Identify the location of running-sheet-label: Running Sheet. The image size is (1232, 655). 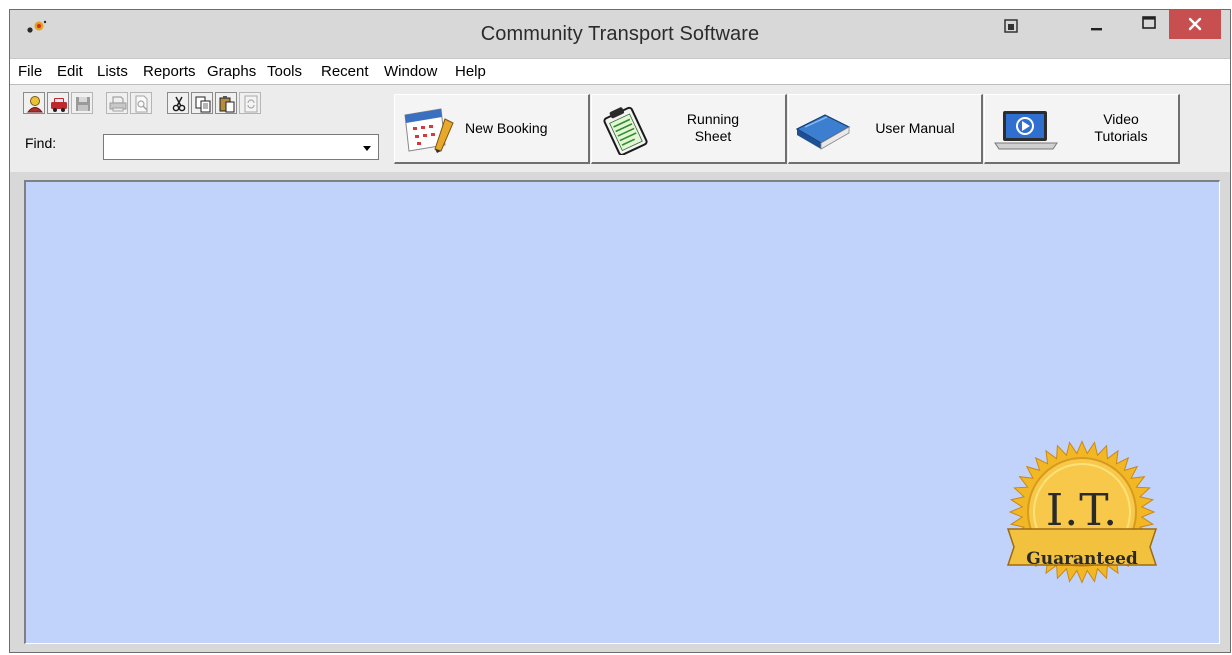
(713, 128).